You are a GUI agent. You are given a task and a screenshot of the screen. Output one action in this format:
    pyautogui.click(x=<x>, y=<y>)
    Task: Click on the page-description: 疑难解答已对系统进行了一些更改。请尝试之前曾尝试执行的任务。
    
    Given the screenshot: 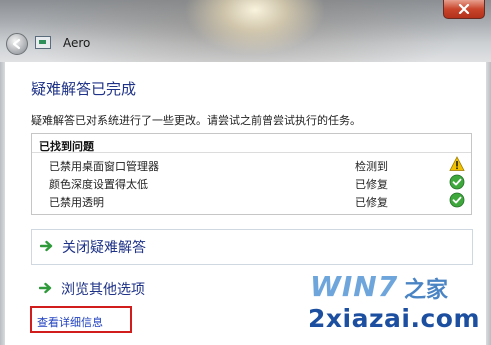 What is the action you would take?
    pyautogui.click(x=196, y=120)
    